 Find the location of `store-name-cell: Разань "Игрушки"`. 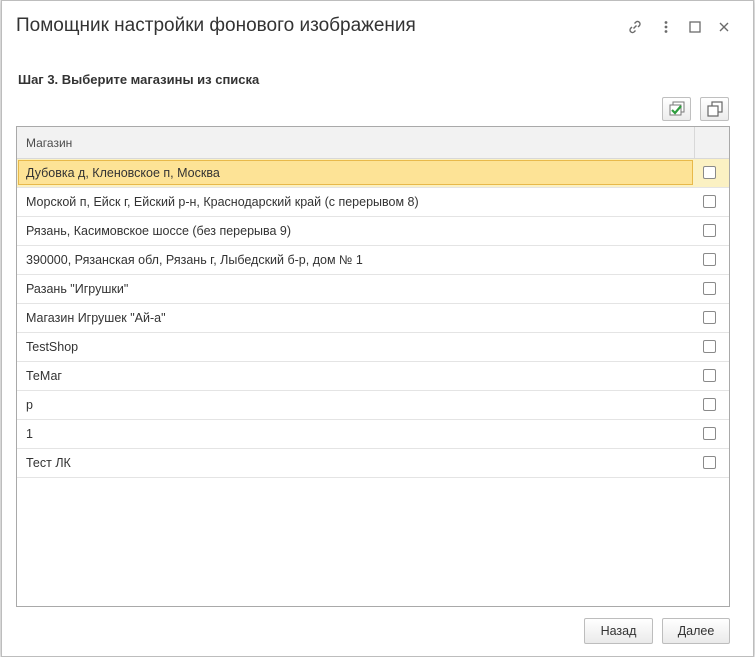

store-name-cell: Разань "Игрушки" is located at coordinates (77, 289).